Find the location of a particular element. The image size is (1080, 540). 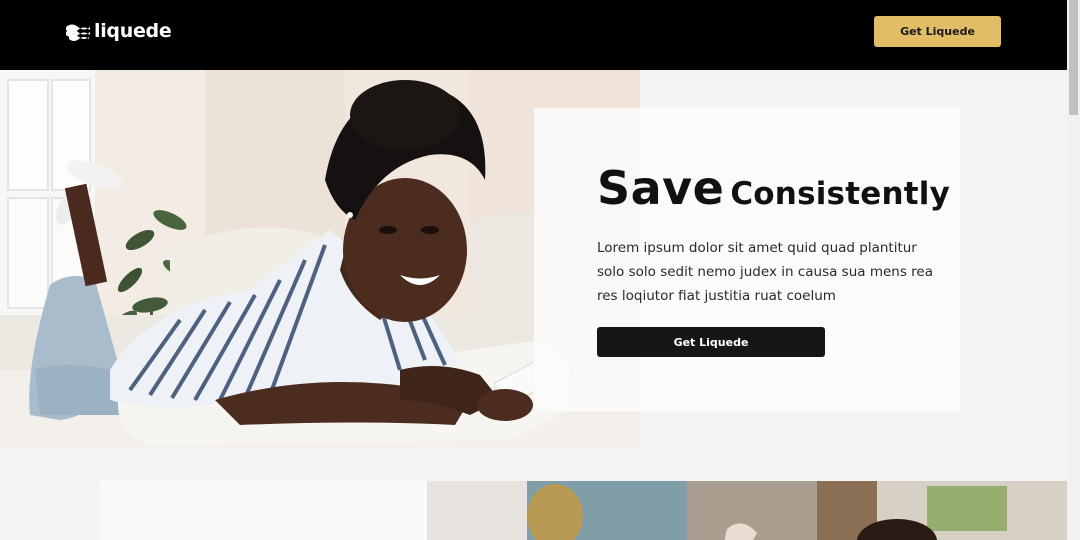

section-two-card is located at coordinates (263, 510).